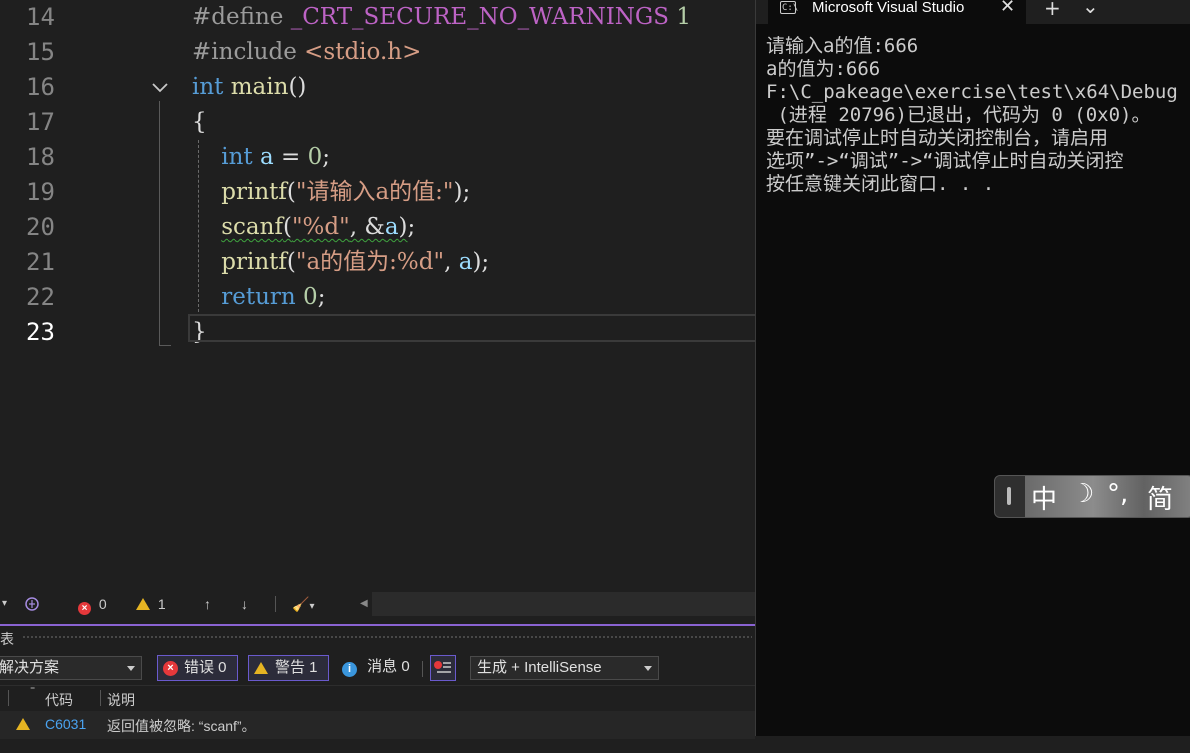 The image size is (1190, 753). Describe the element at coordinates (387, 637) in the screenshot. I see `drag-handle` at that location.